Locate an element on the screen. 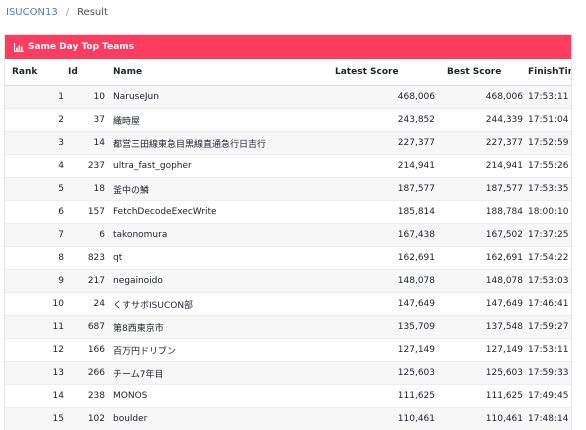 Image resolution: width=586 pixels, height=430 pixels. rank-cell: 10 is located at coordinates (34, 304).